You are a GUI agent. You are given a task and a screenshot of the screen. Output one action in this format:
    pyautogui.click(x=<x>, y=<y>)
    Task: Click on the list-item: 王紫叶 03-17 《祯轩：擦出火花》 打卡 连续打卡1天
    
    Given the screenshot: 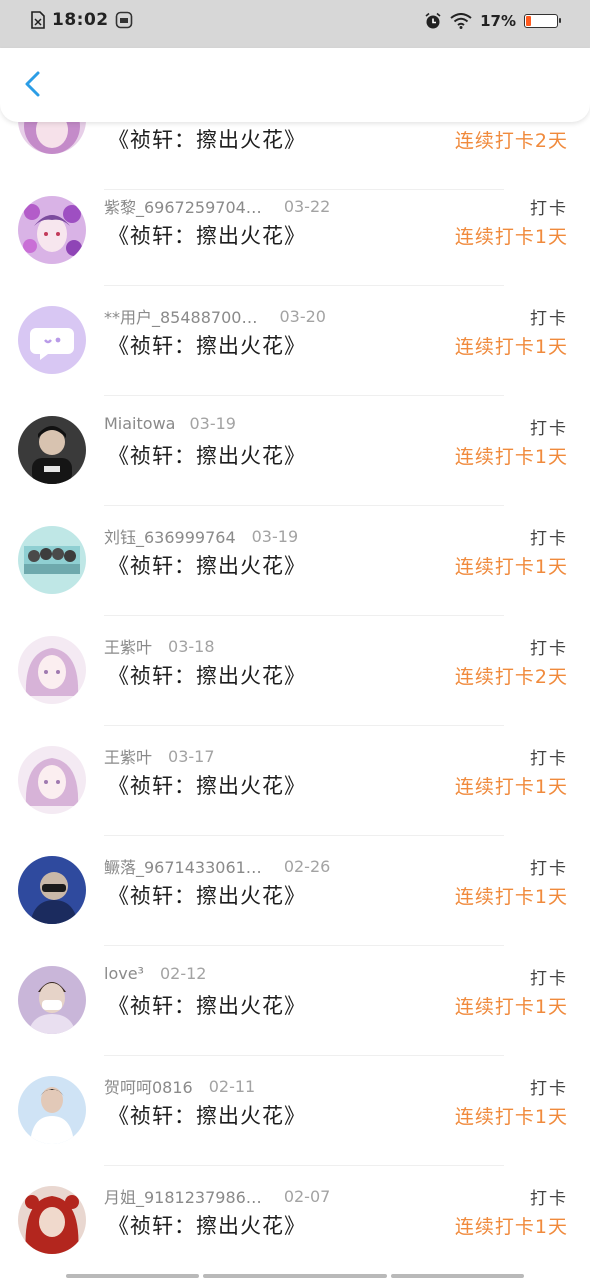 What is the action you would take?
    pyautogui.click(x=295, y=781)
    